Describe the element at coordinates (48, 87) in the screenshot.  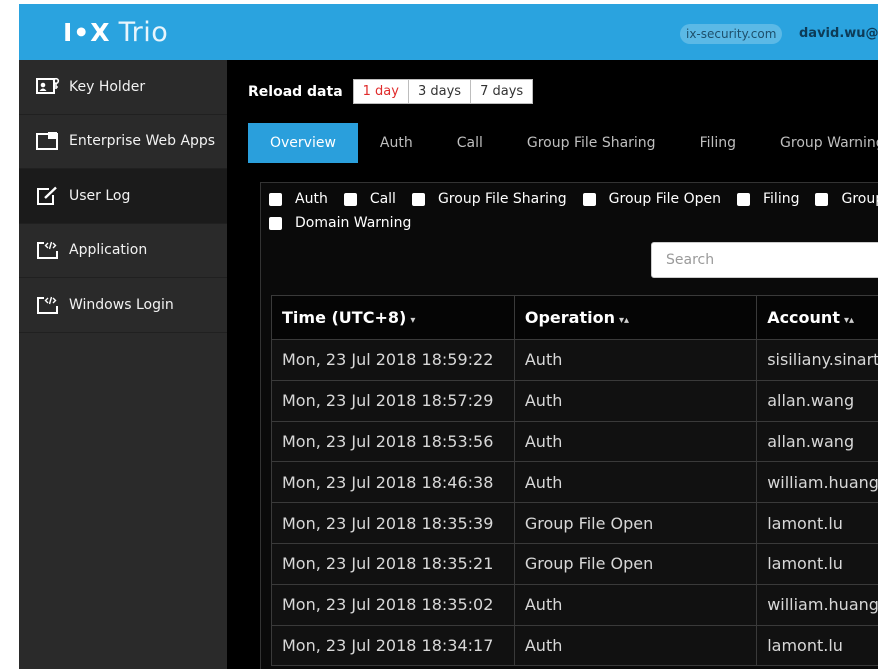
I see `key-holder-icon` at that location.